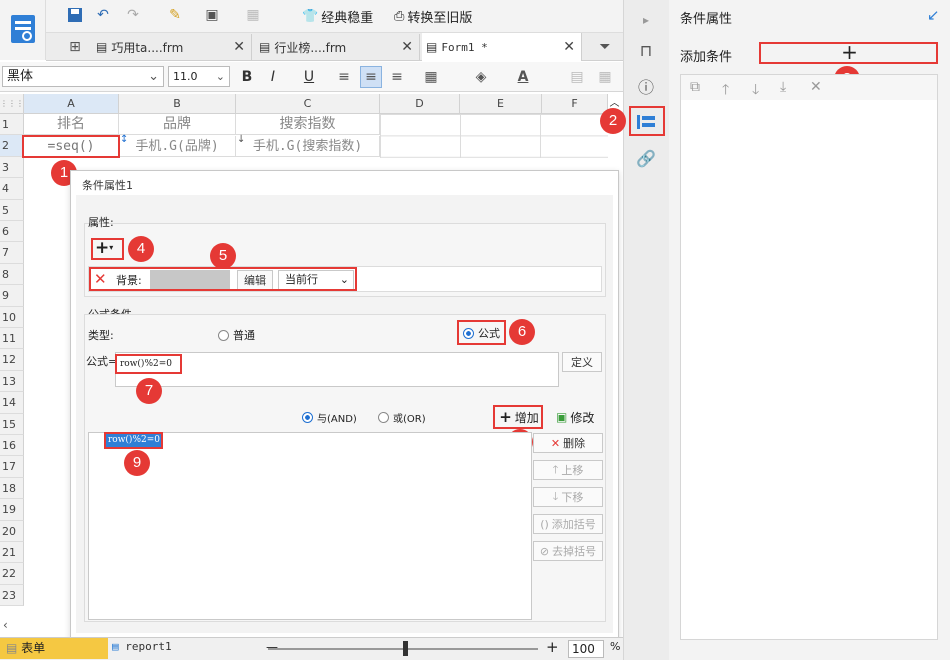 Image resolution: width=950 pixels, height=660 pixels. What do you see at coordinates (220, 76) in the screenshot?
I see `chevron-down-icon: ⌄` at bounding box center [220, 76].